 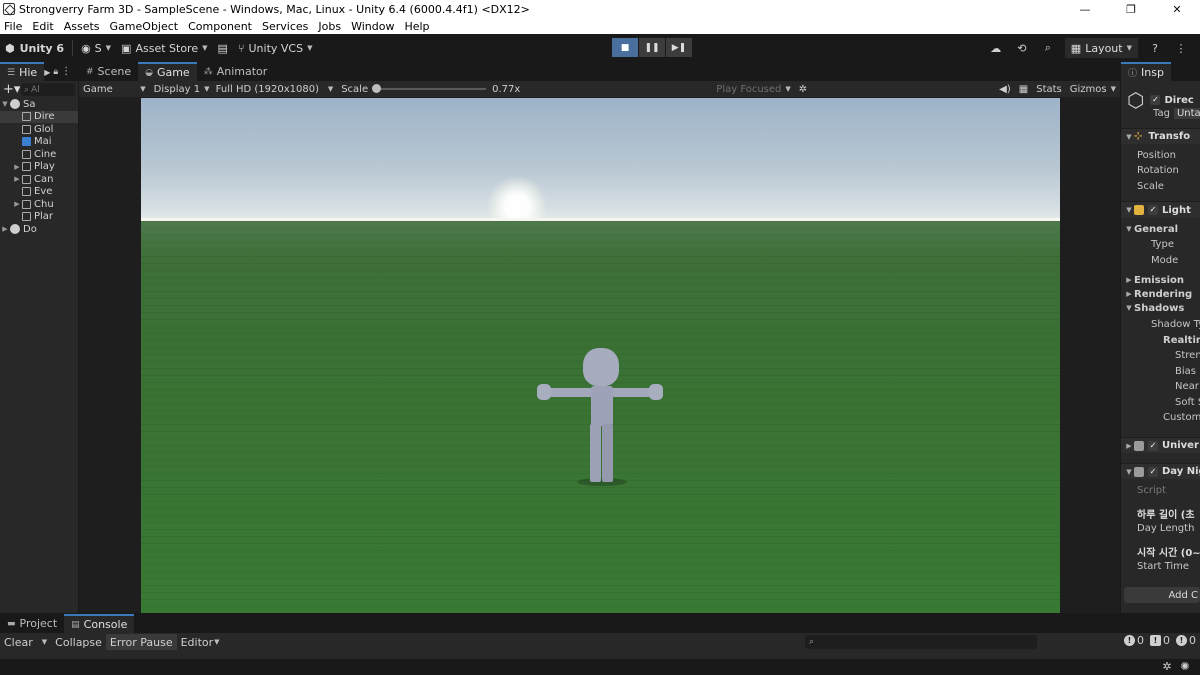 What do you see at coordinates (1160, 294) in the screenshot?
I see `rendering-foldout: ▶ Rendering` at bounding box center [1160, 294].